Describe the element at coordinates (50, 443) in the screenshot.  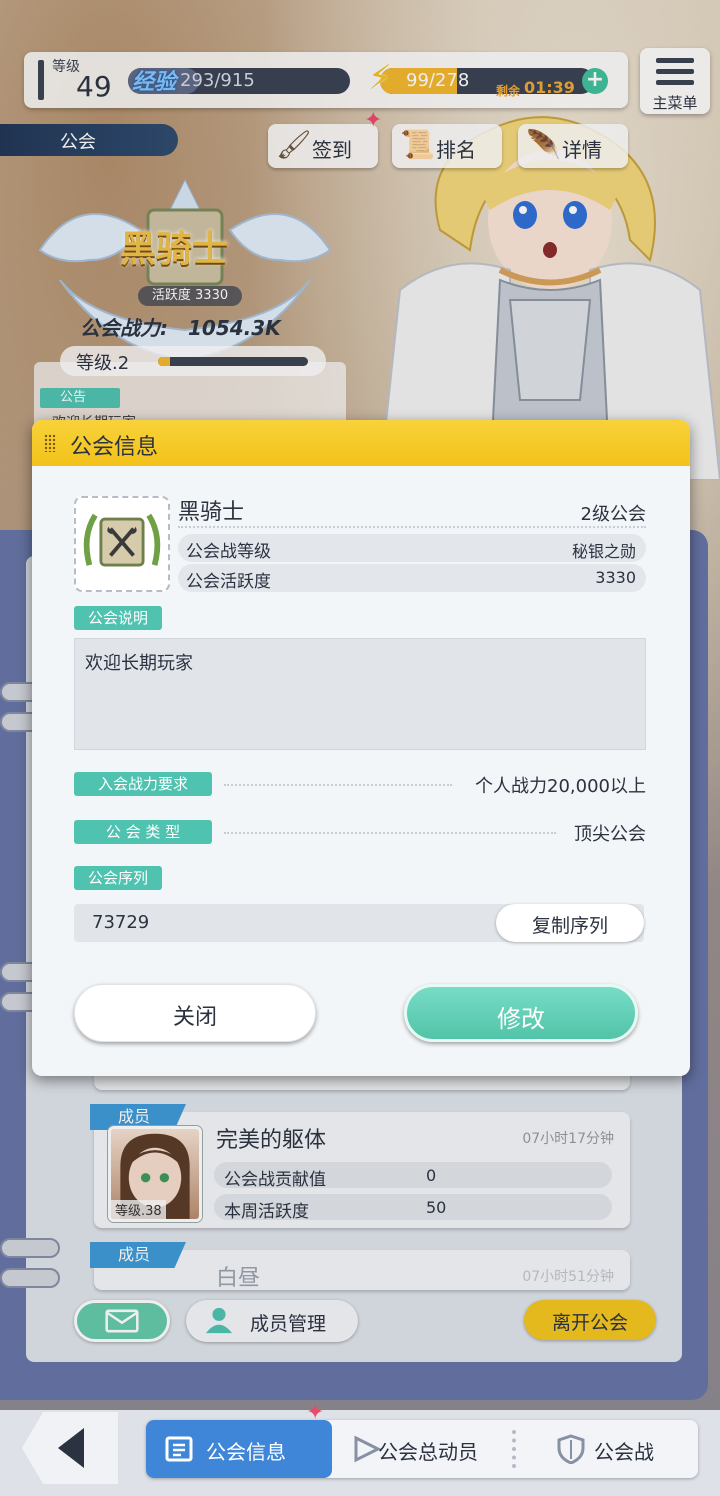
I see `grip-icon` at that location.